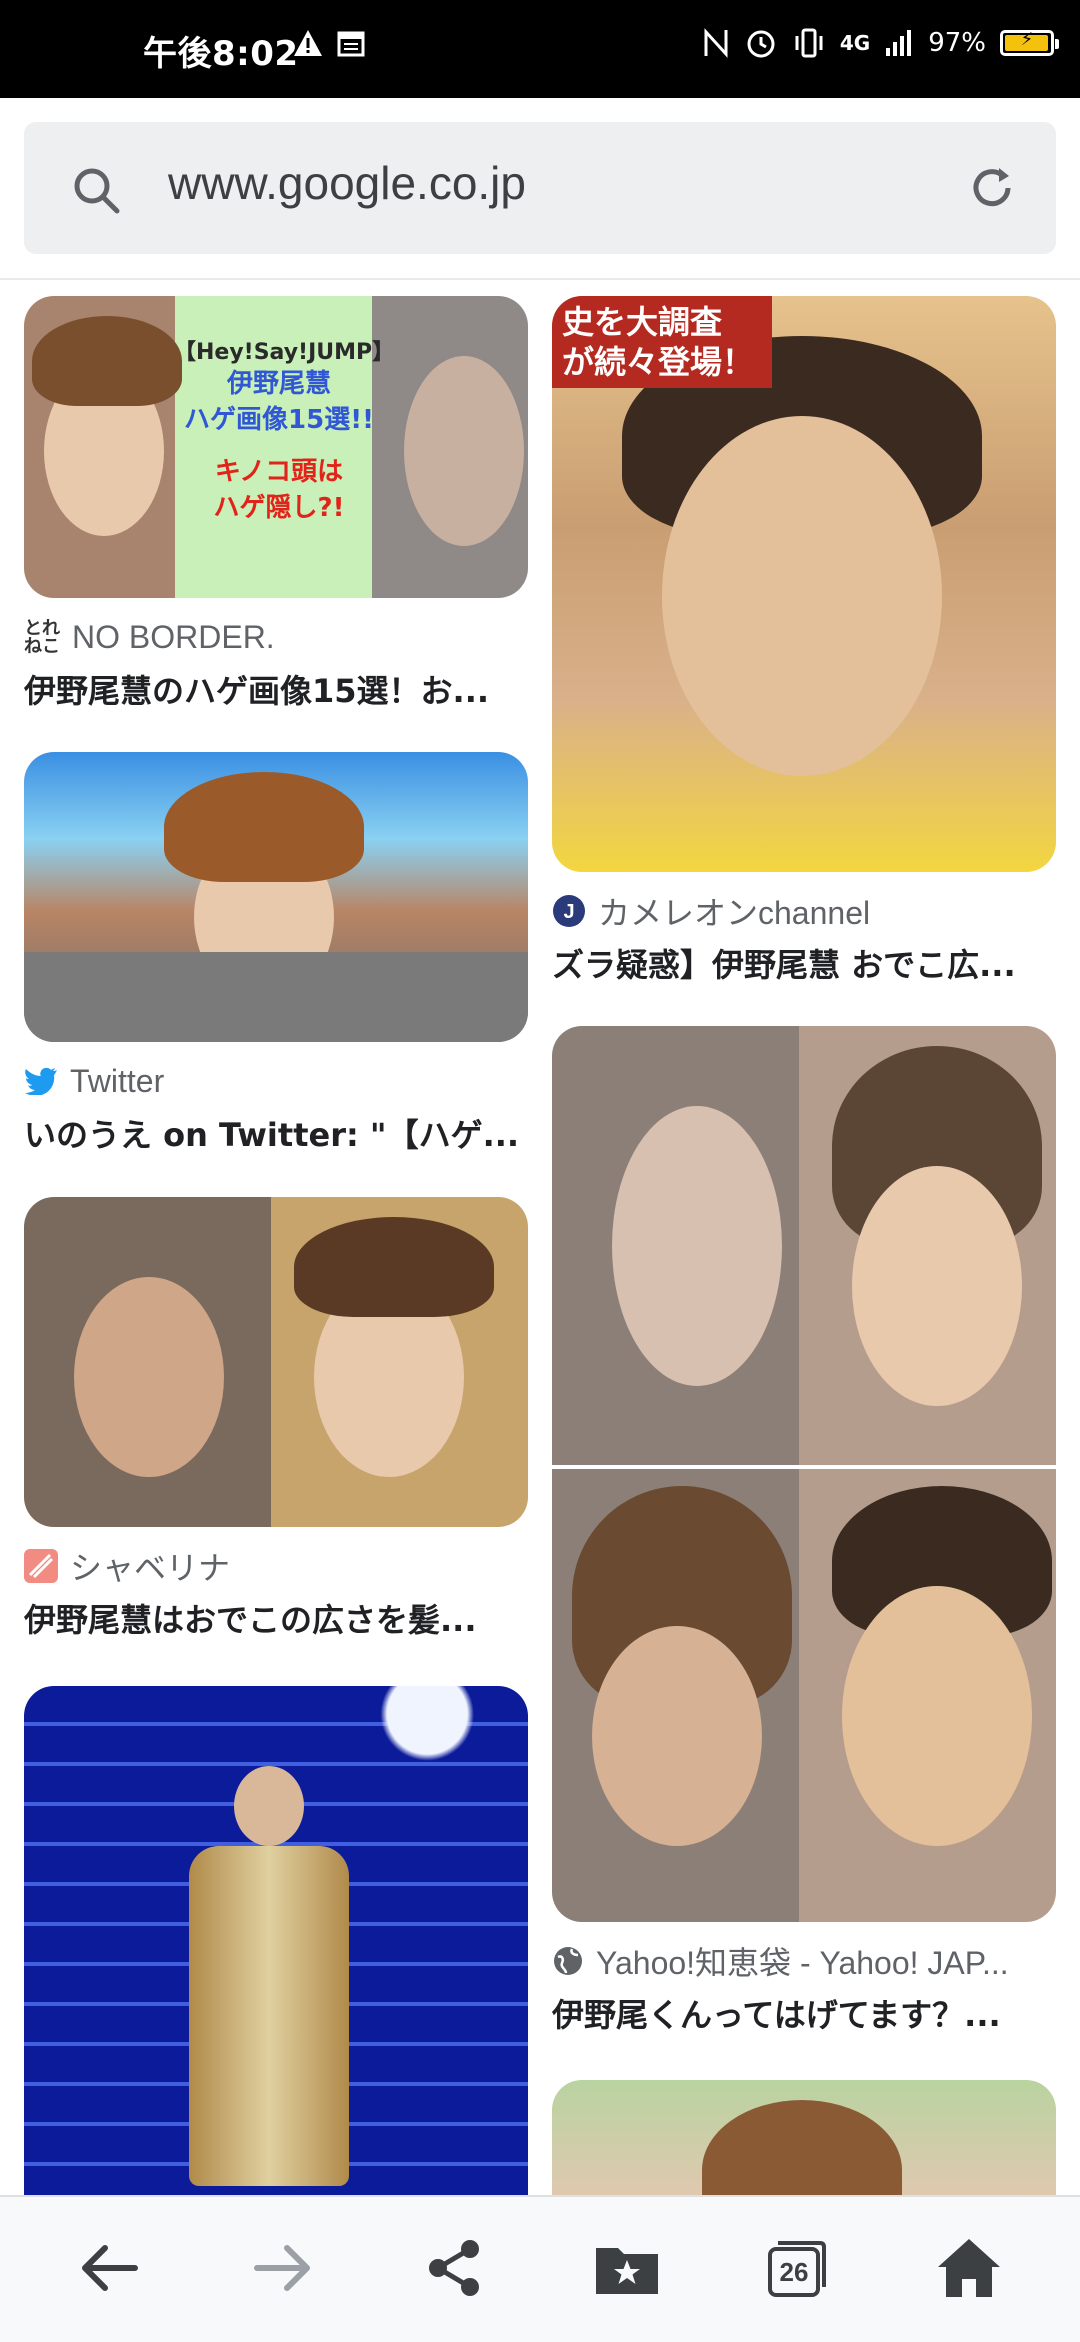  I want to click on svg-text: J, so click(568, 912).